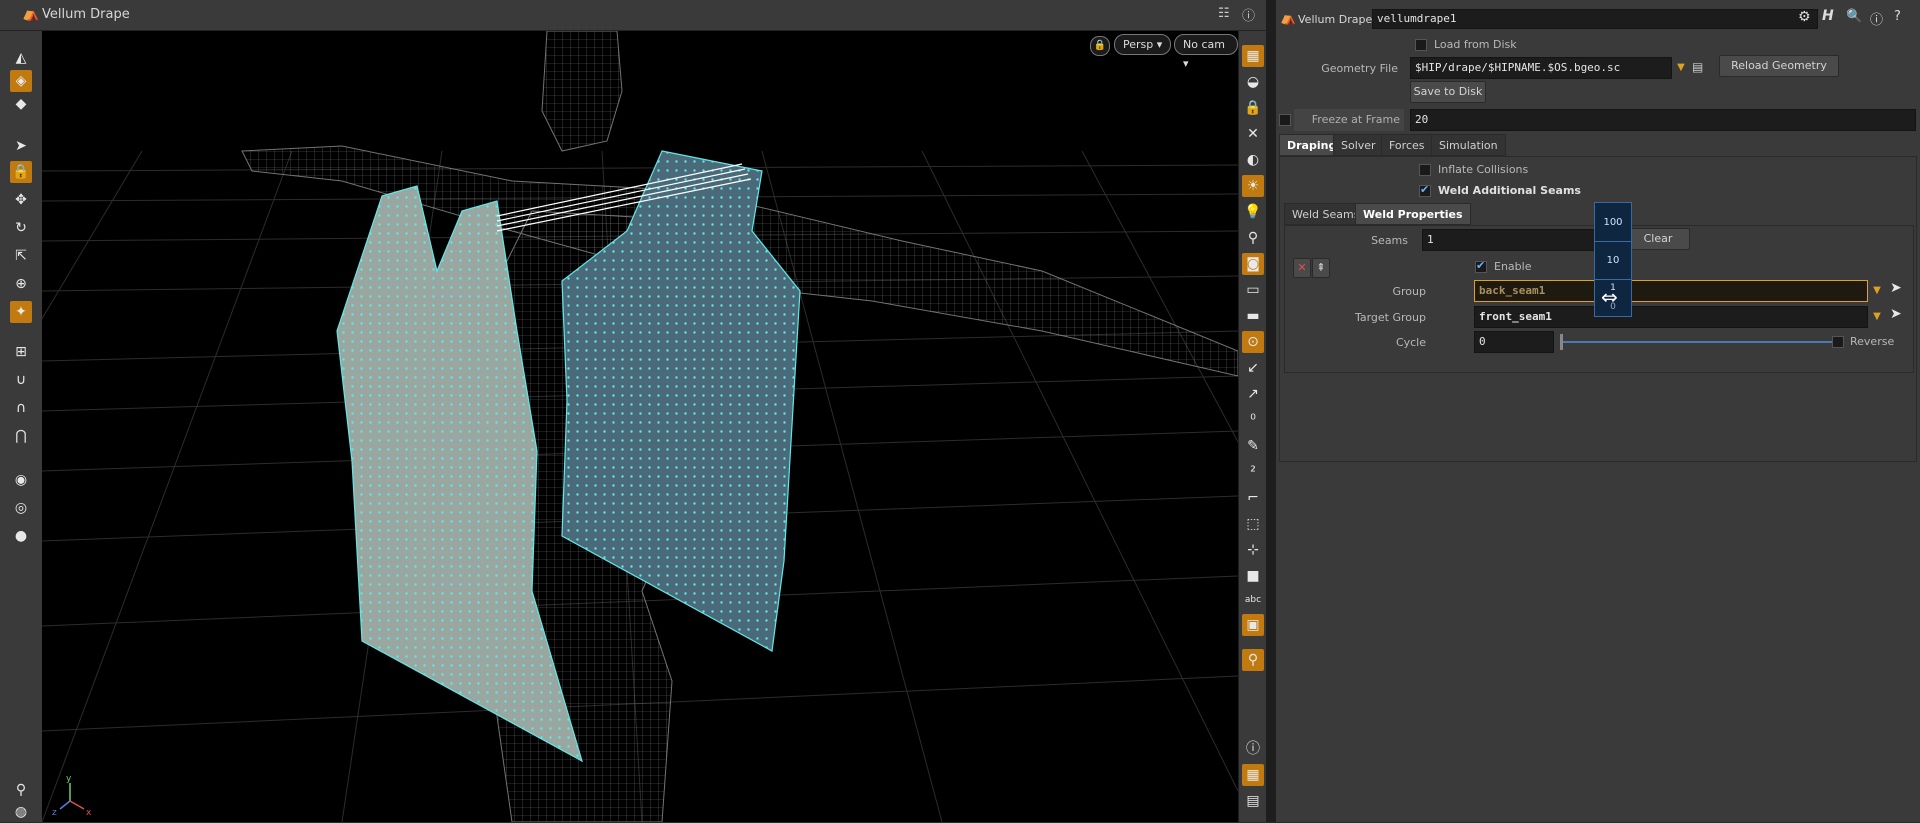 The width and height of the screenshot is (1920, 823). Describe the element at coordinates (1410, 342) in the screenshot. I see `cycle-label: Cycle` at that location.